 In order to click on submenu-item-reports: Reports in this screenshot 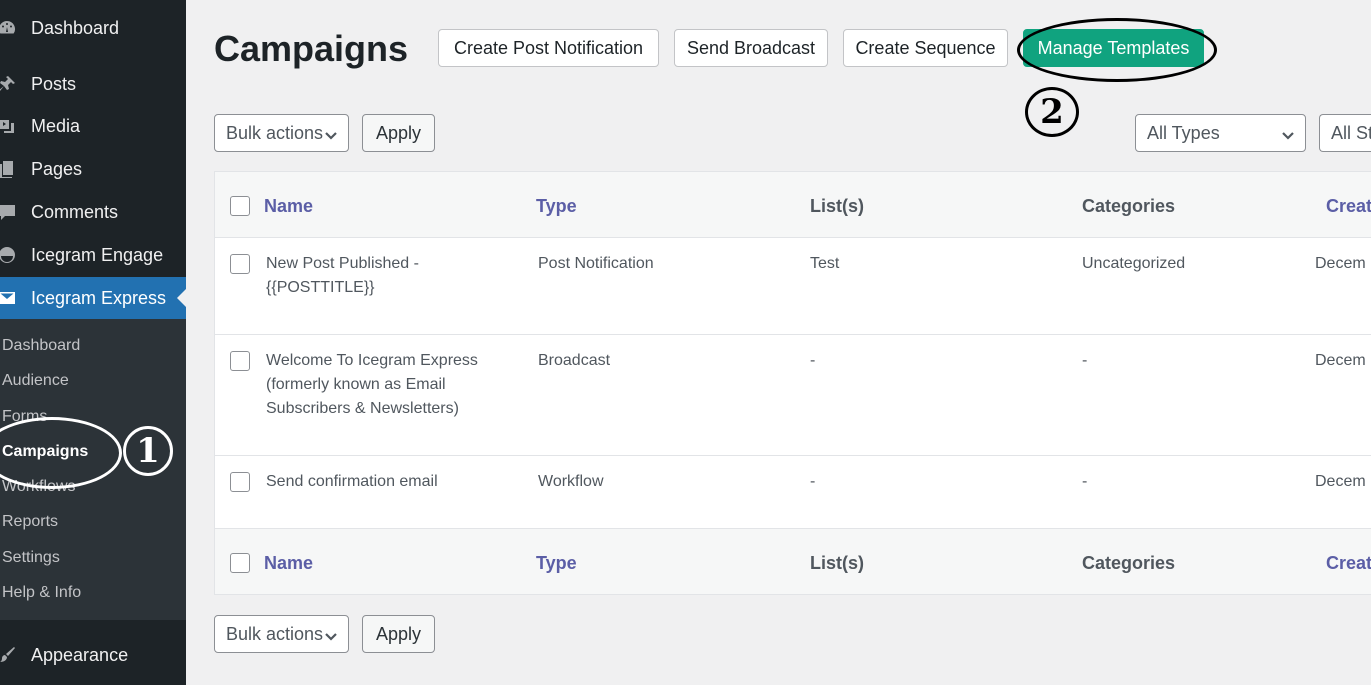, I will do `click(30, 522)`.